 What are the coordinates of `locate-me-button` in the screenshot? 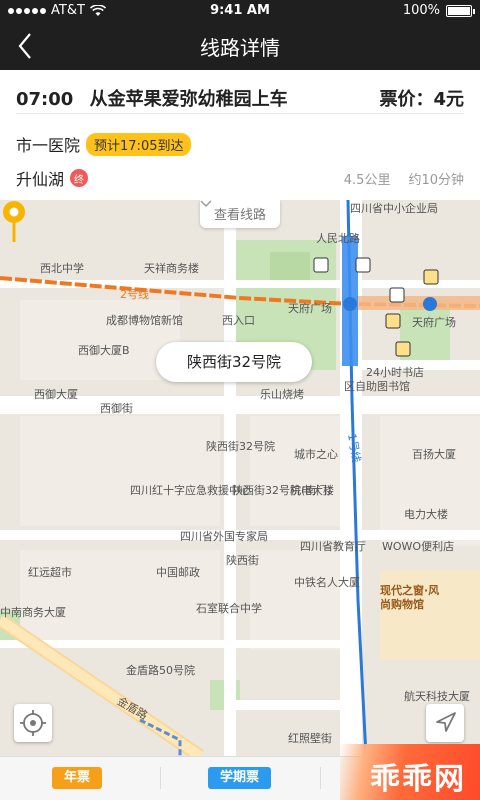 It's located at (33, 723).